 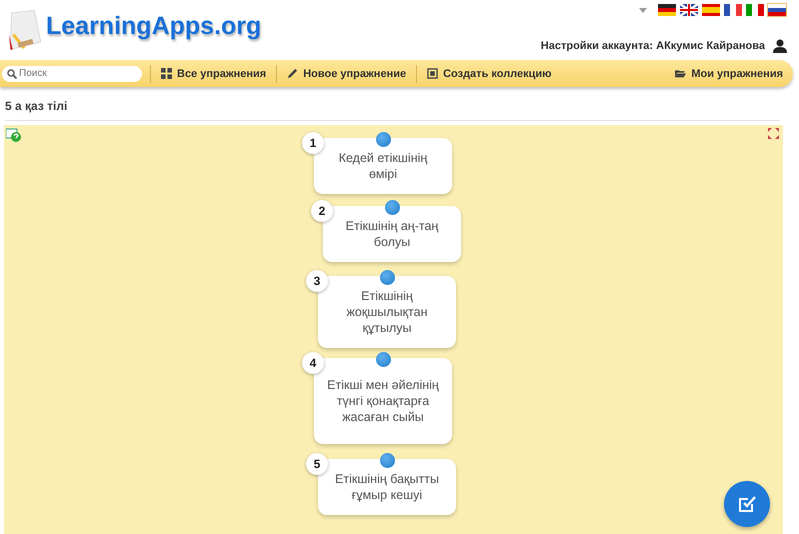 I want to click on grid-icon, so click(x=166, y=73).